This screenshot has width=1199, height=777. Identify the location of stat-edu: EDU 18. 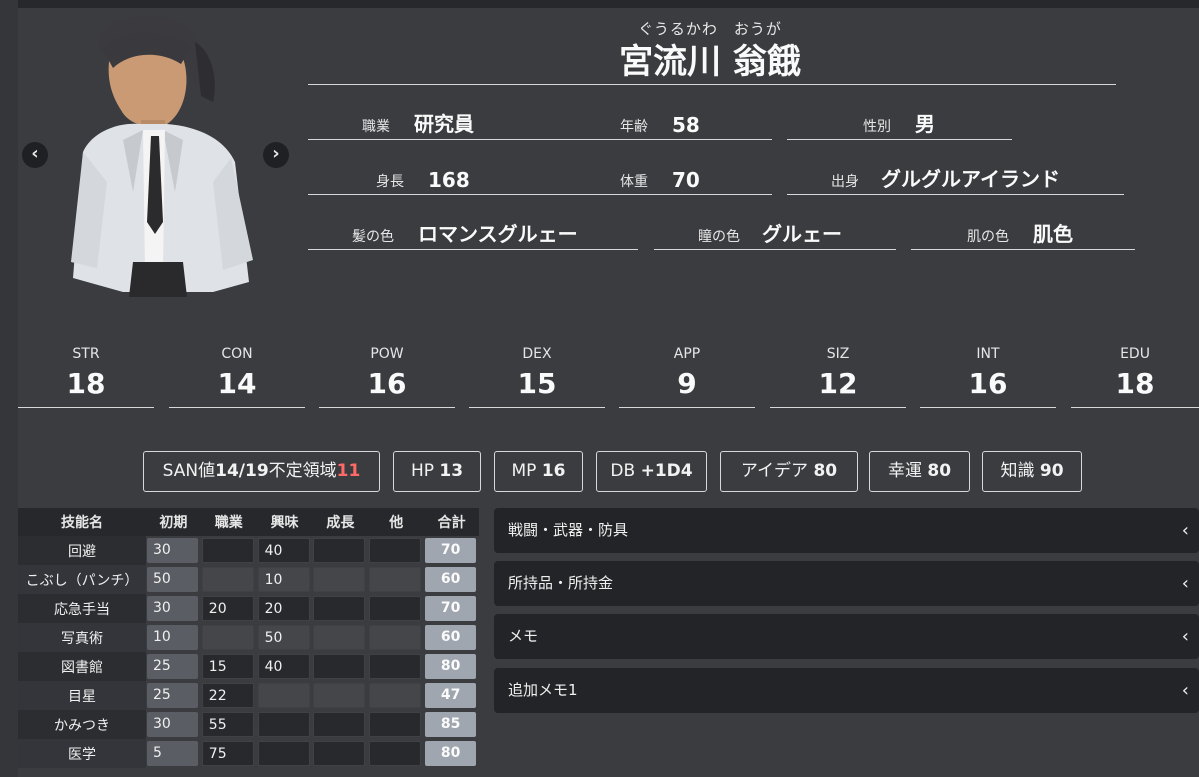
(1135, 377).